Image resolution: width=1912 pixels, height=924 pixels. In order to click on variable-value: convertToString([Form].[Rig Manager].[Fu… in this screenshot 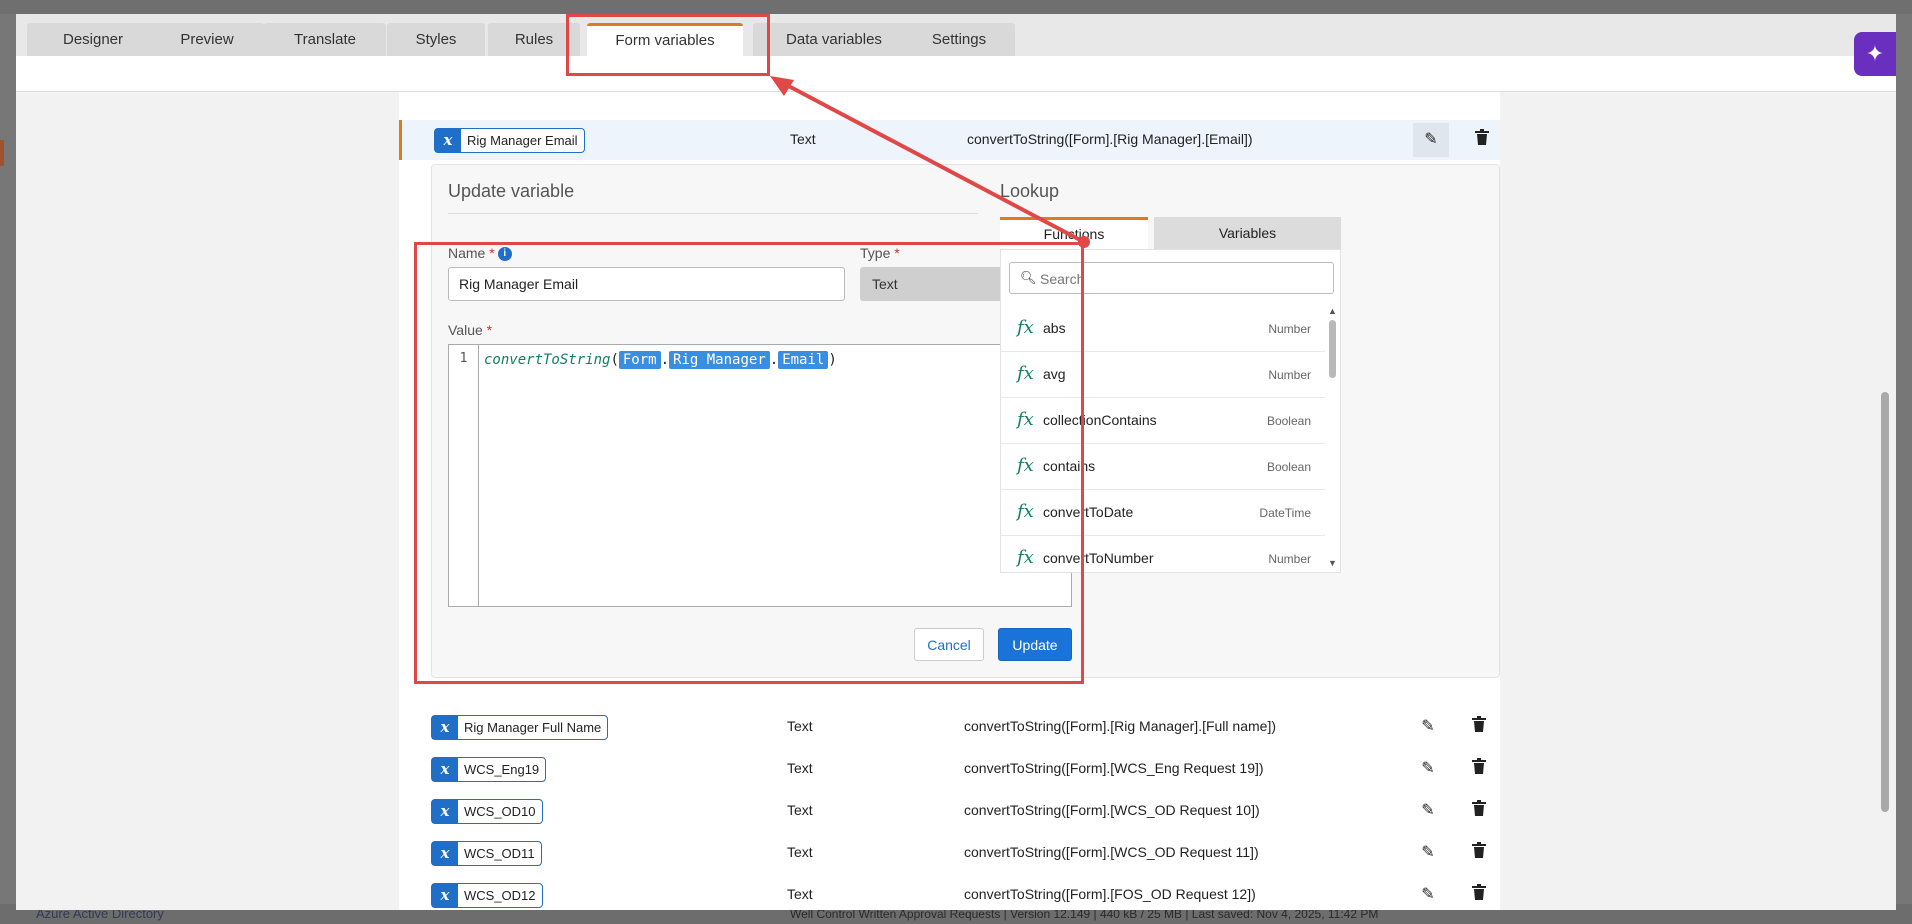, I will do `click(1120, 726)`.